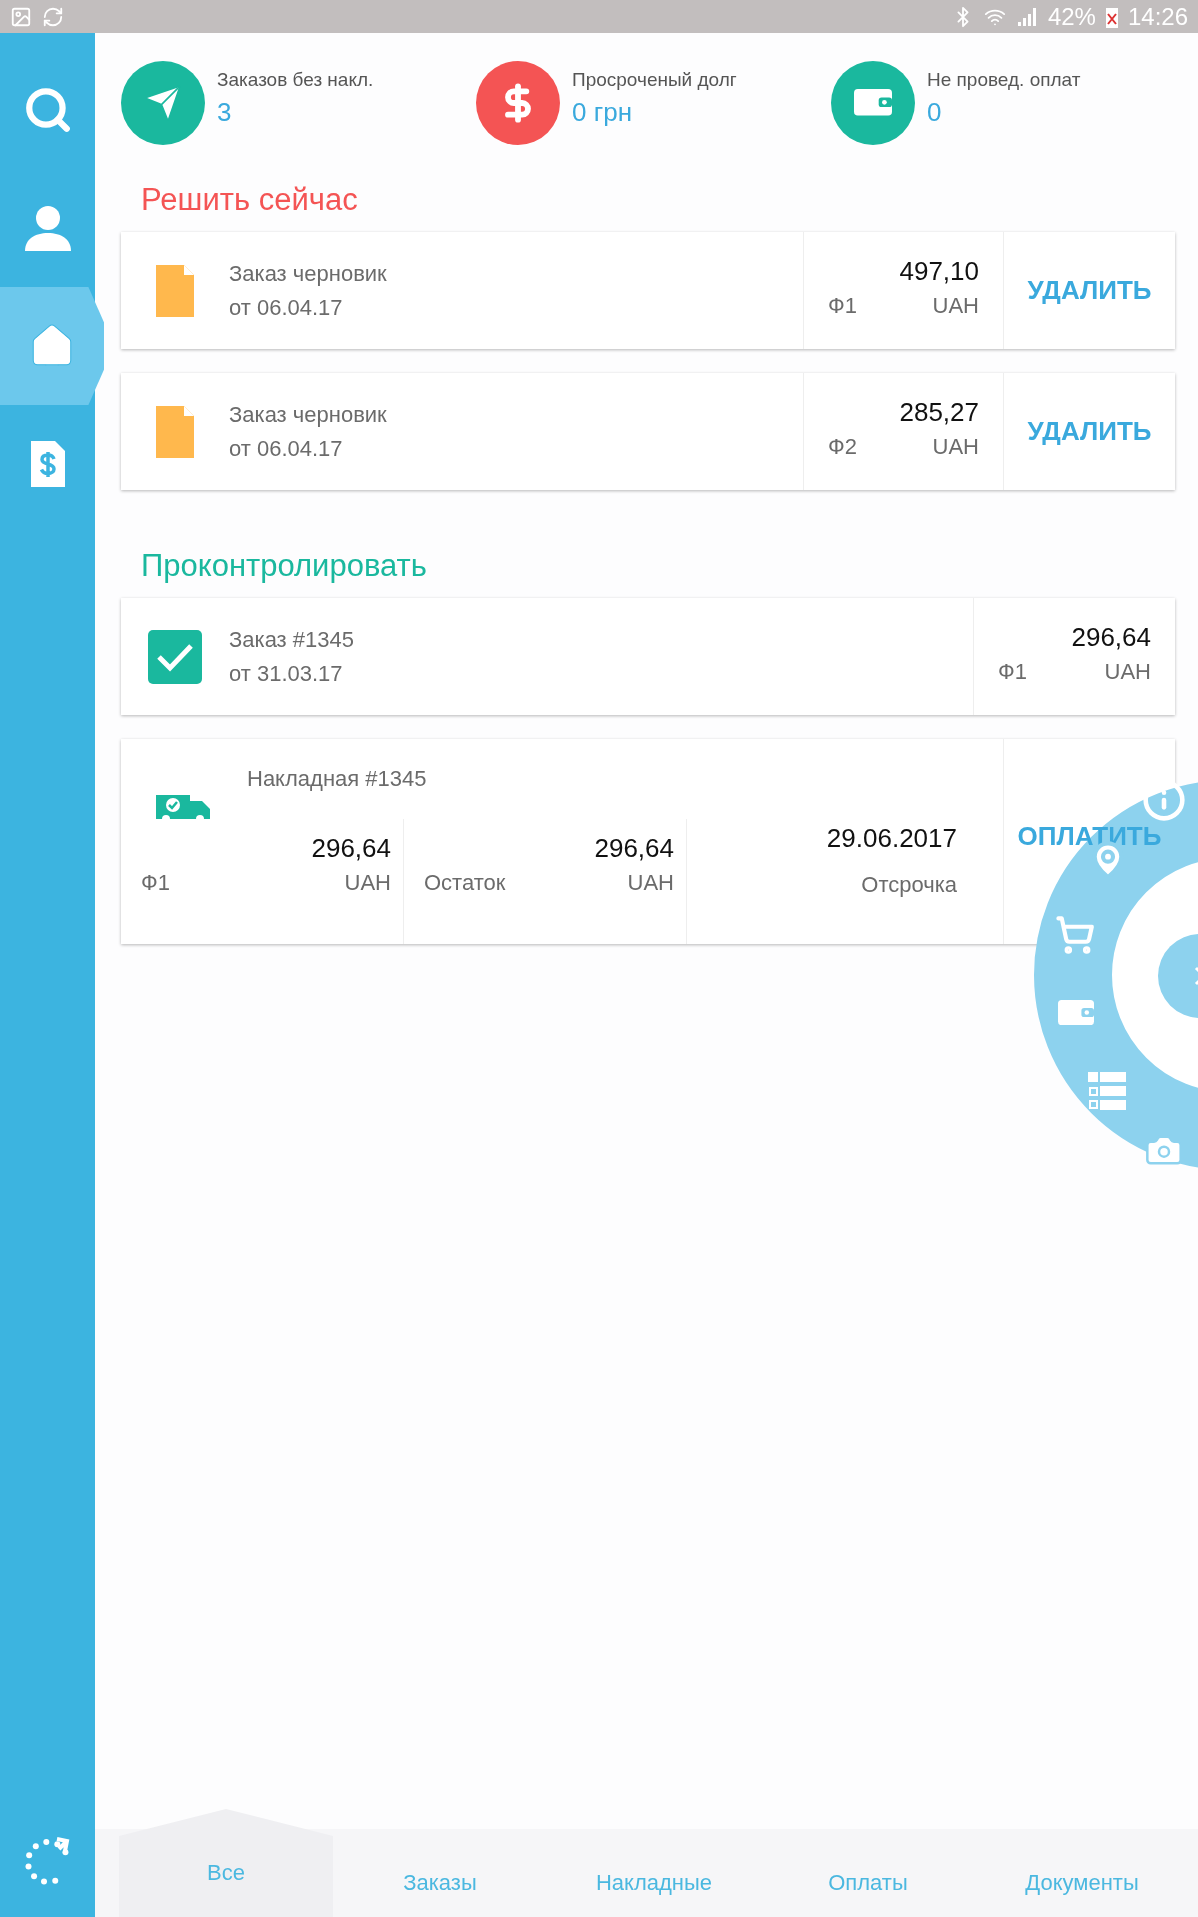 This screenshot has width=1198, height=1917. Describe the element at coordinates (21, 16) in the screenshot. I see `image-icon` at that location.